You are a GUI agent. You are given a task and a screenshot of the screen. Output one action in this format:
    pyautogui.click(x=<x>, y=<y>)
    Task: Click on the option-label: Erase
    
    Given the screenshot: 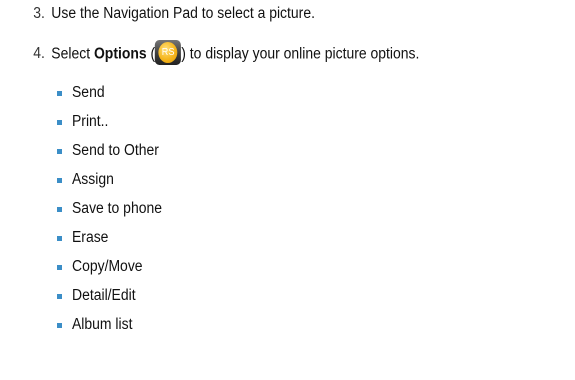 What is the action you would take?
    pyautogui.click(x=90, y=237)
    